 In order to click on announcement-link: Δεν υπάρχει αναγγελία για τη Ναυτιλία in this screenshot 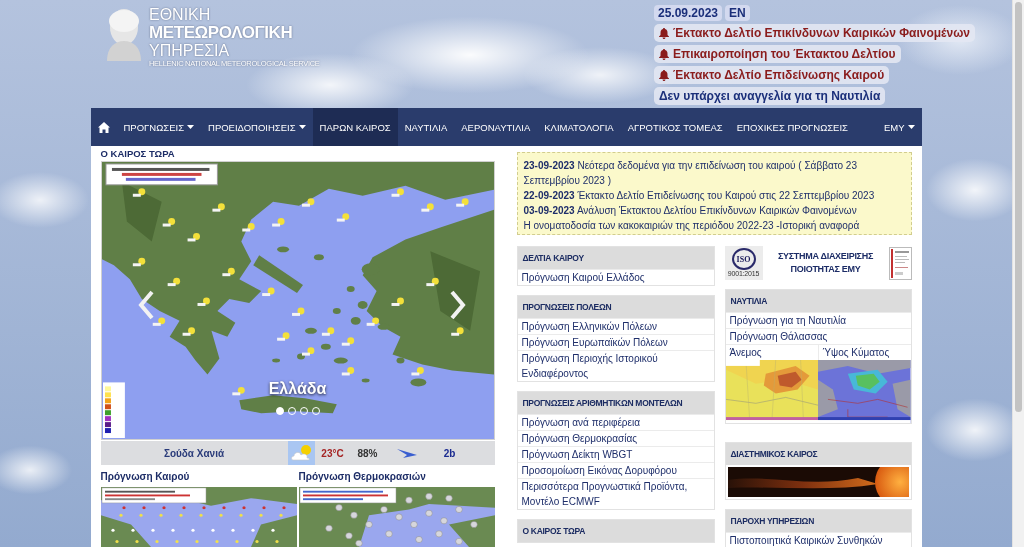, I will do `click(770, 96)`.